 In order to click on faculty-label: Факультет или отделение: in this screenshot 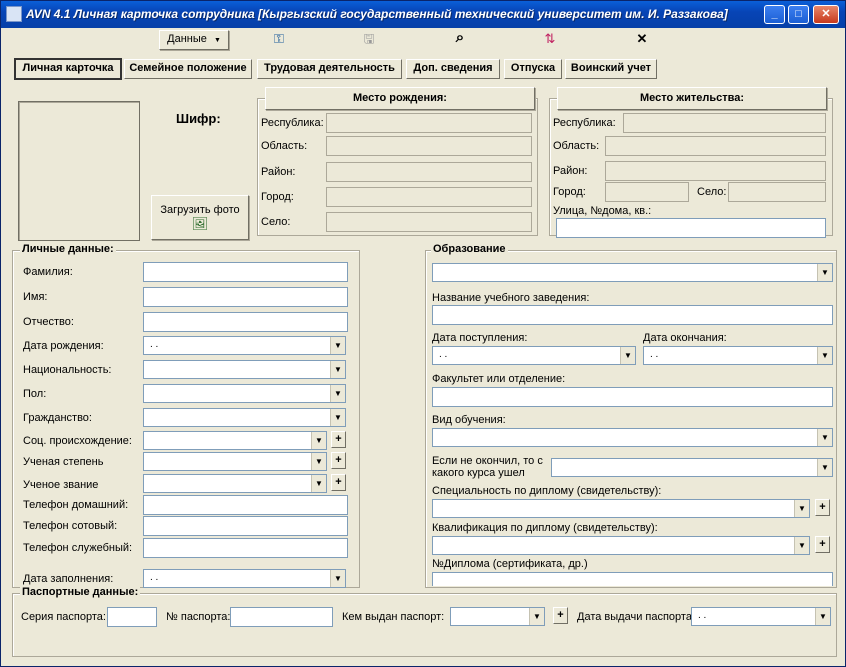, I will do `click(499, 379)`.